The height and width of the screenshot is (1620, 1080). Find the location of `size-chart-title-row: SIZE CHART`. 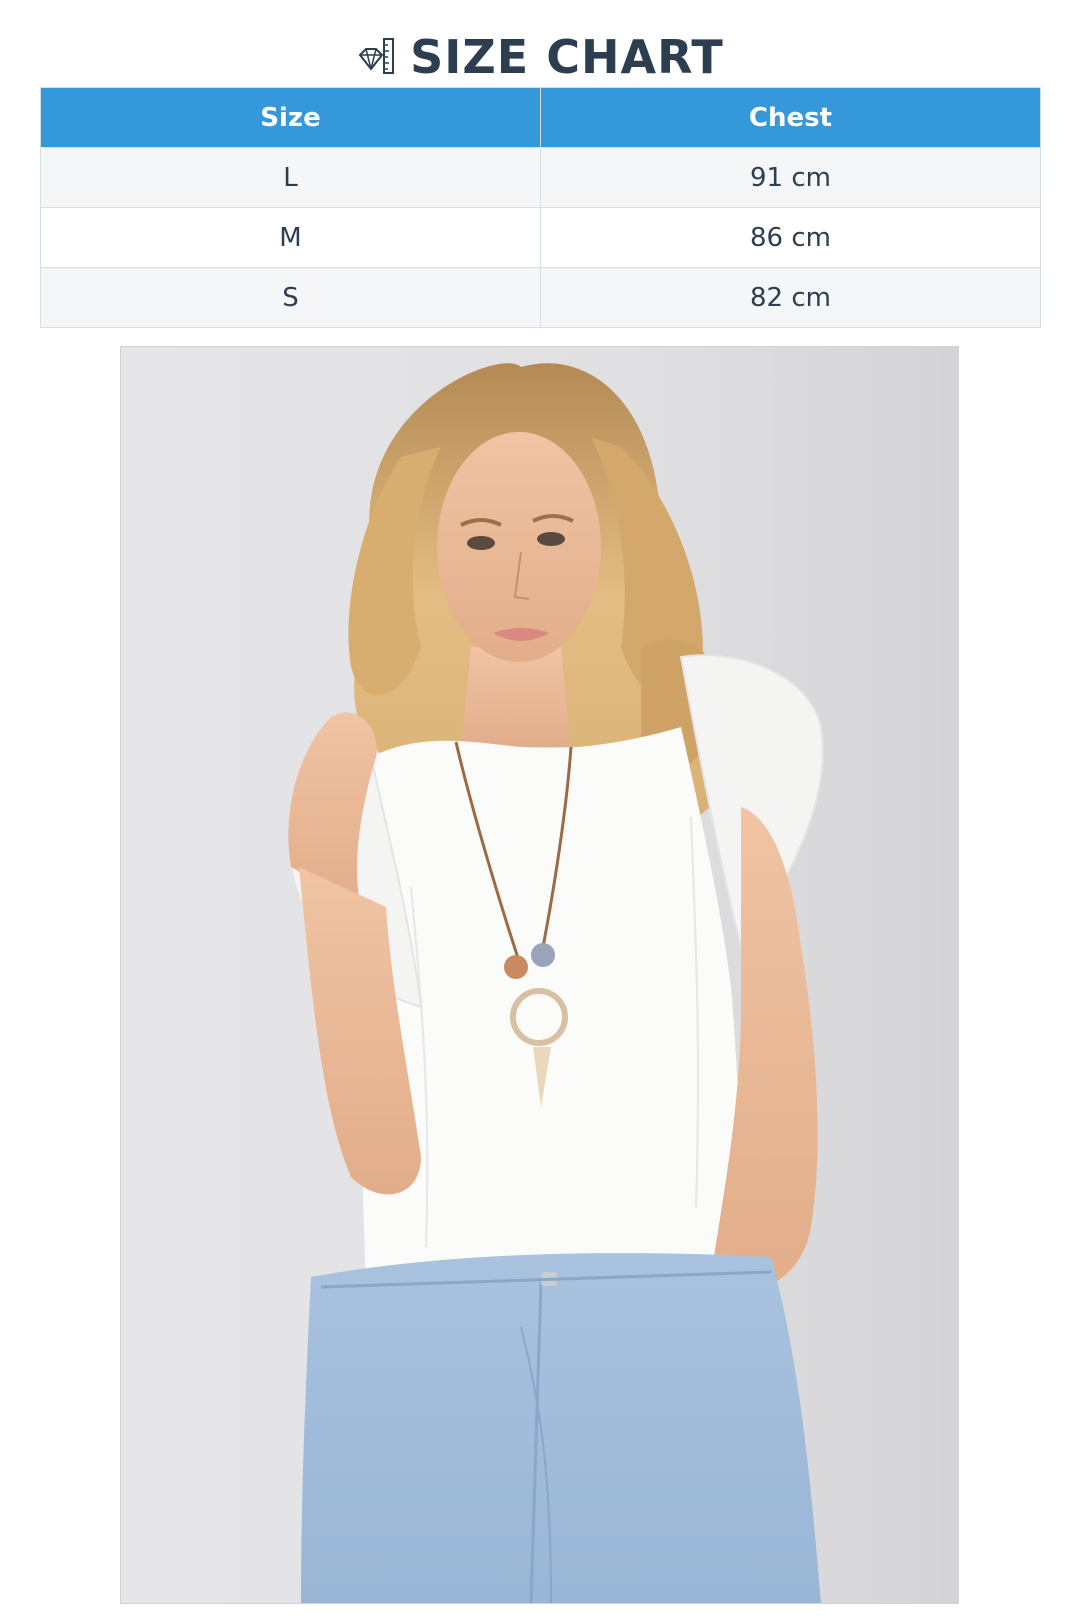

size-chart-title-row: SIZE CHART is located at coordinates (540, 57).